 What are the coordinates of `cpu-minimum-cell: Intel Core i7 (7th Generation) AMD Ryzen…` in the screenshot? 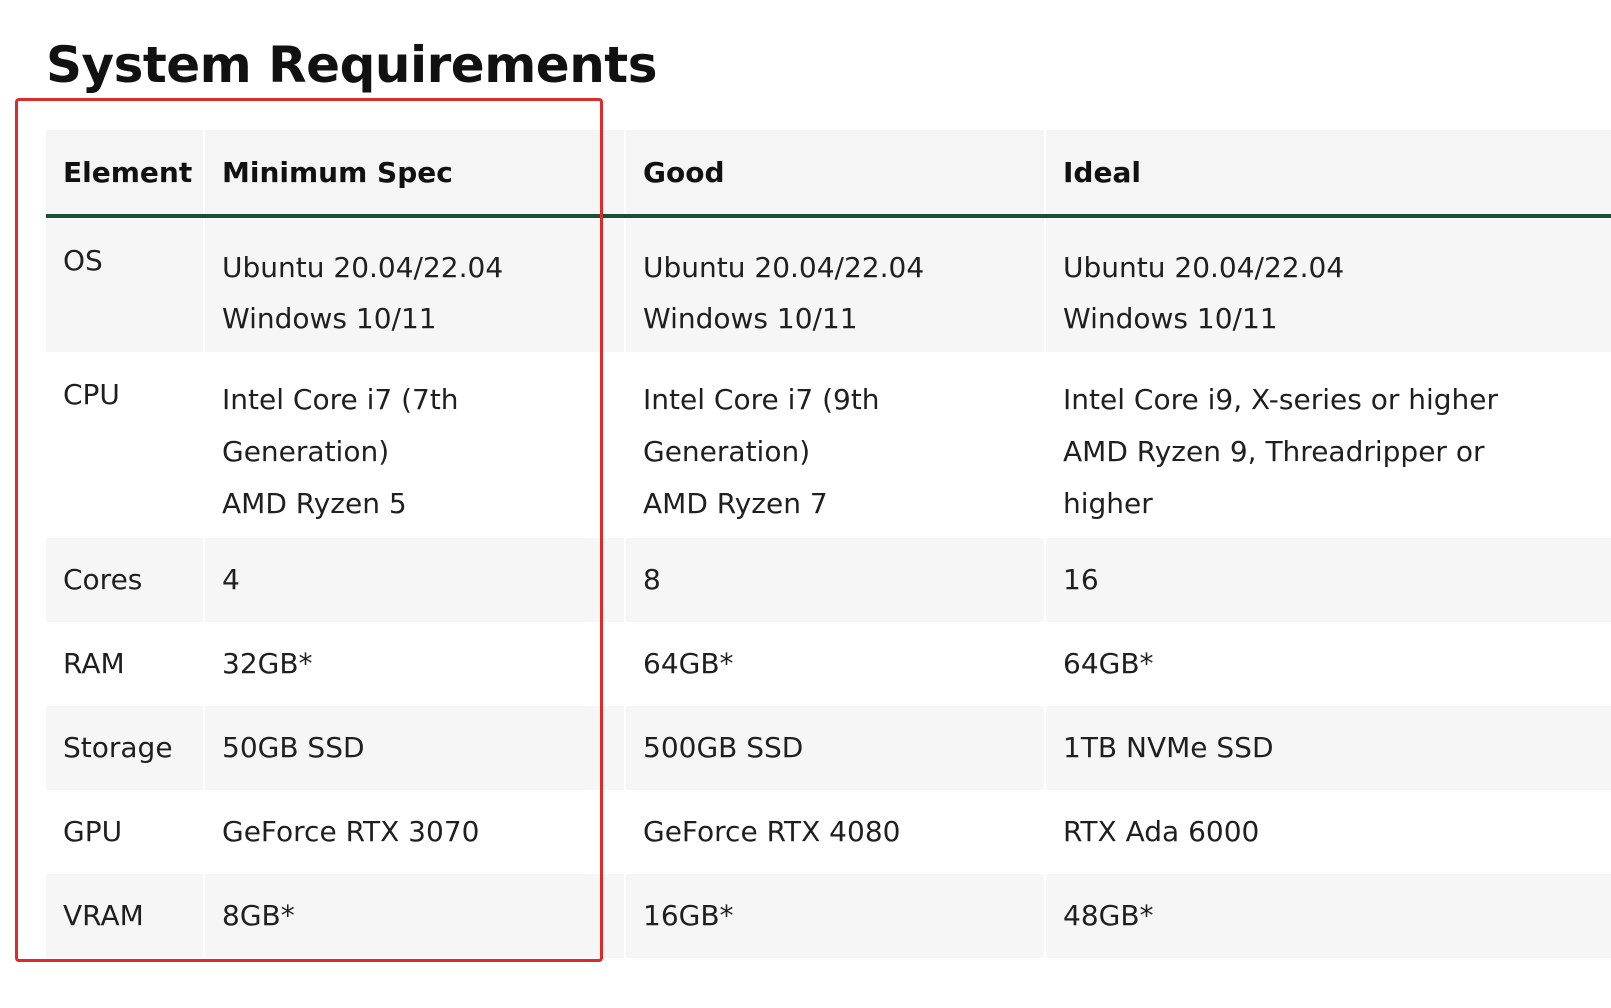 It's located at (414, 445).